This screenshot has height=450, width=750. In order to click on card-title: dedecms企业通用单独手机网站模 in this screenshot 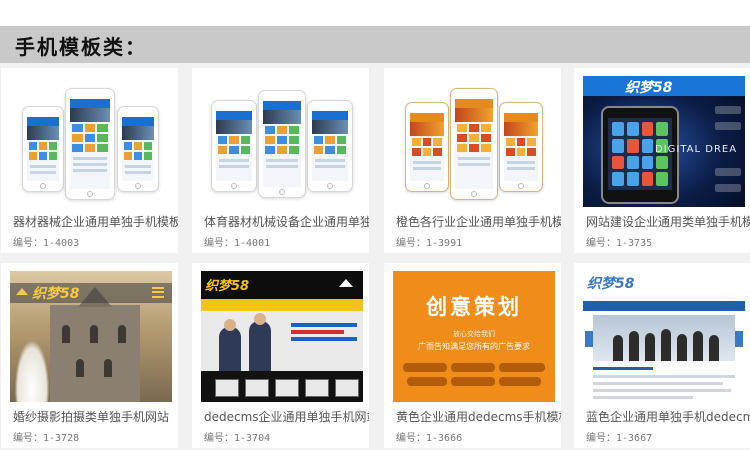, I will do `click(286, 416)`.